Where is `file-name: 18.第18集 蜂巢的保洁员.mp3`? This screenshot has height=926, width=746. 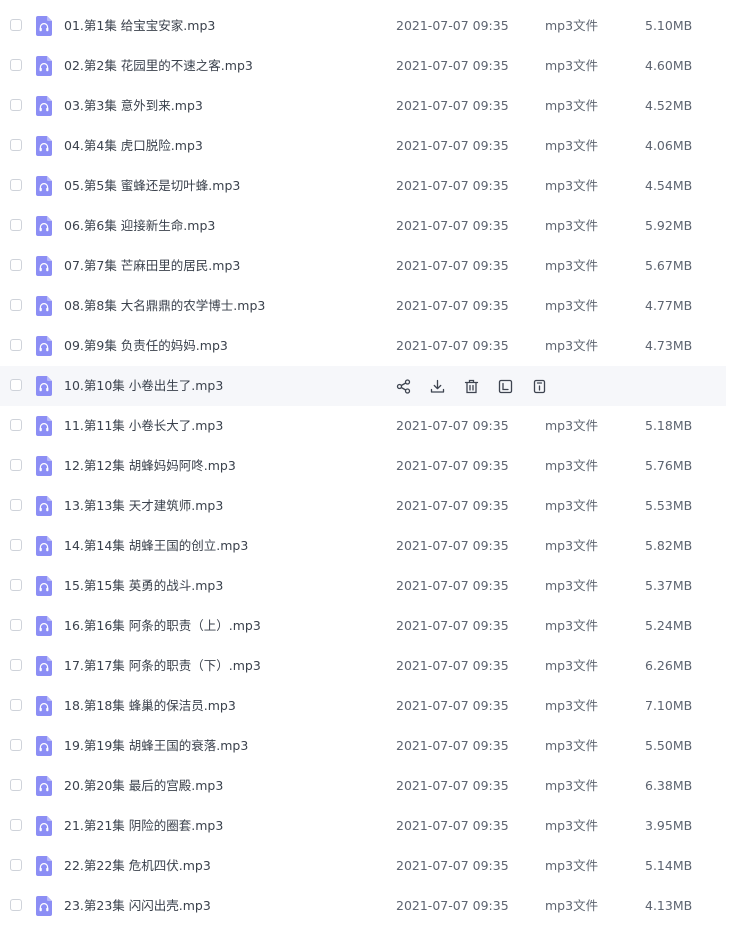 file-name: 18.第18集 蜂巢的保洁员.mp3 is located at coordinates (150, 706).